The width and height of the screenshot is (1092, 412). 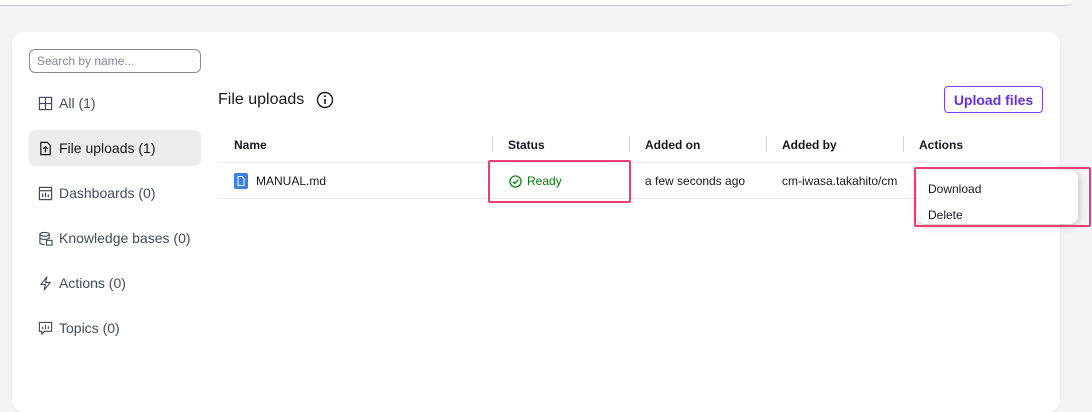 What do you see at coordinates (672, 145) in the screenshot?
I see `column-header-added-on: Added on` at bounding box center [672, 145].